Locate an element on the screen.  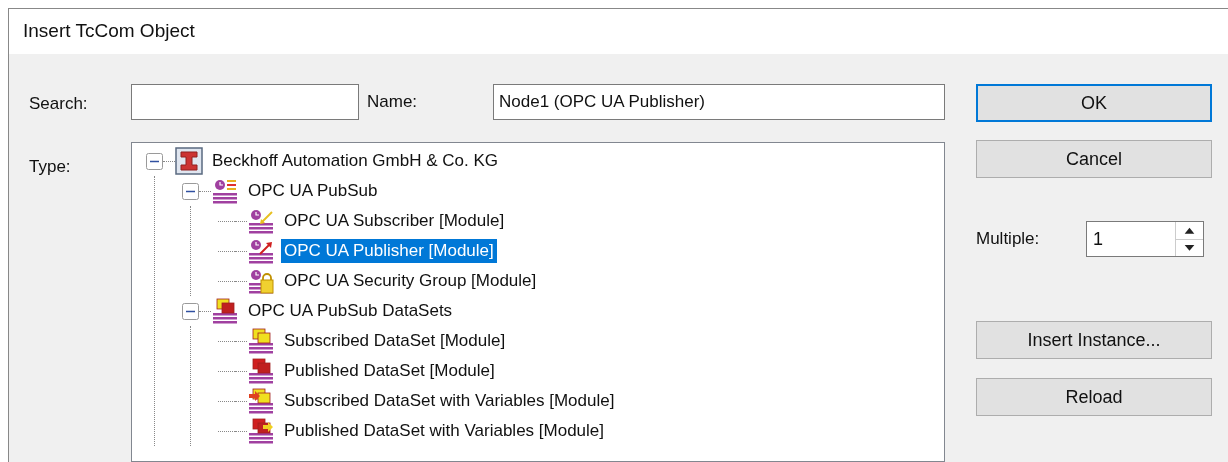
name-field: Node1 (OPC UA Publisher) is located at coordinates (719, 102).